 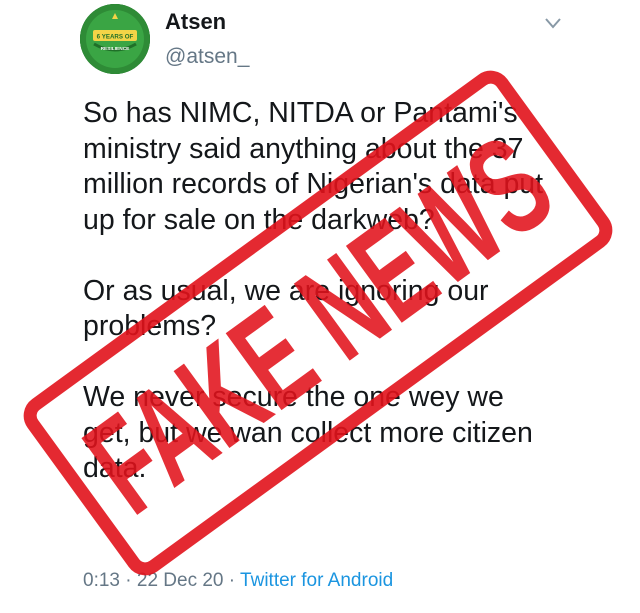 I want to click on avatar: 6 YEARS OF RESILIENCE, so click(x=115, y=39).